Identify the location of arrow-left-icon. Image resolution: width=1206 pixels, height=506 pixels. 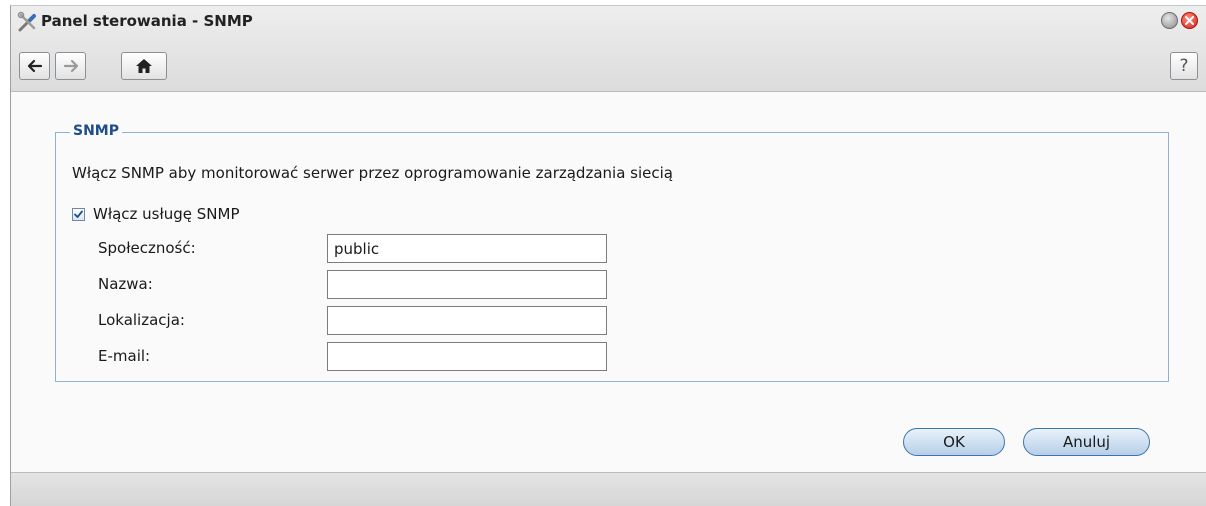
(34, 66).